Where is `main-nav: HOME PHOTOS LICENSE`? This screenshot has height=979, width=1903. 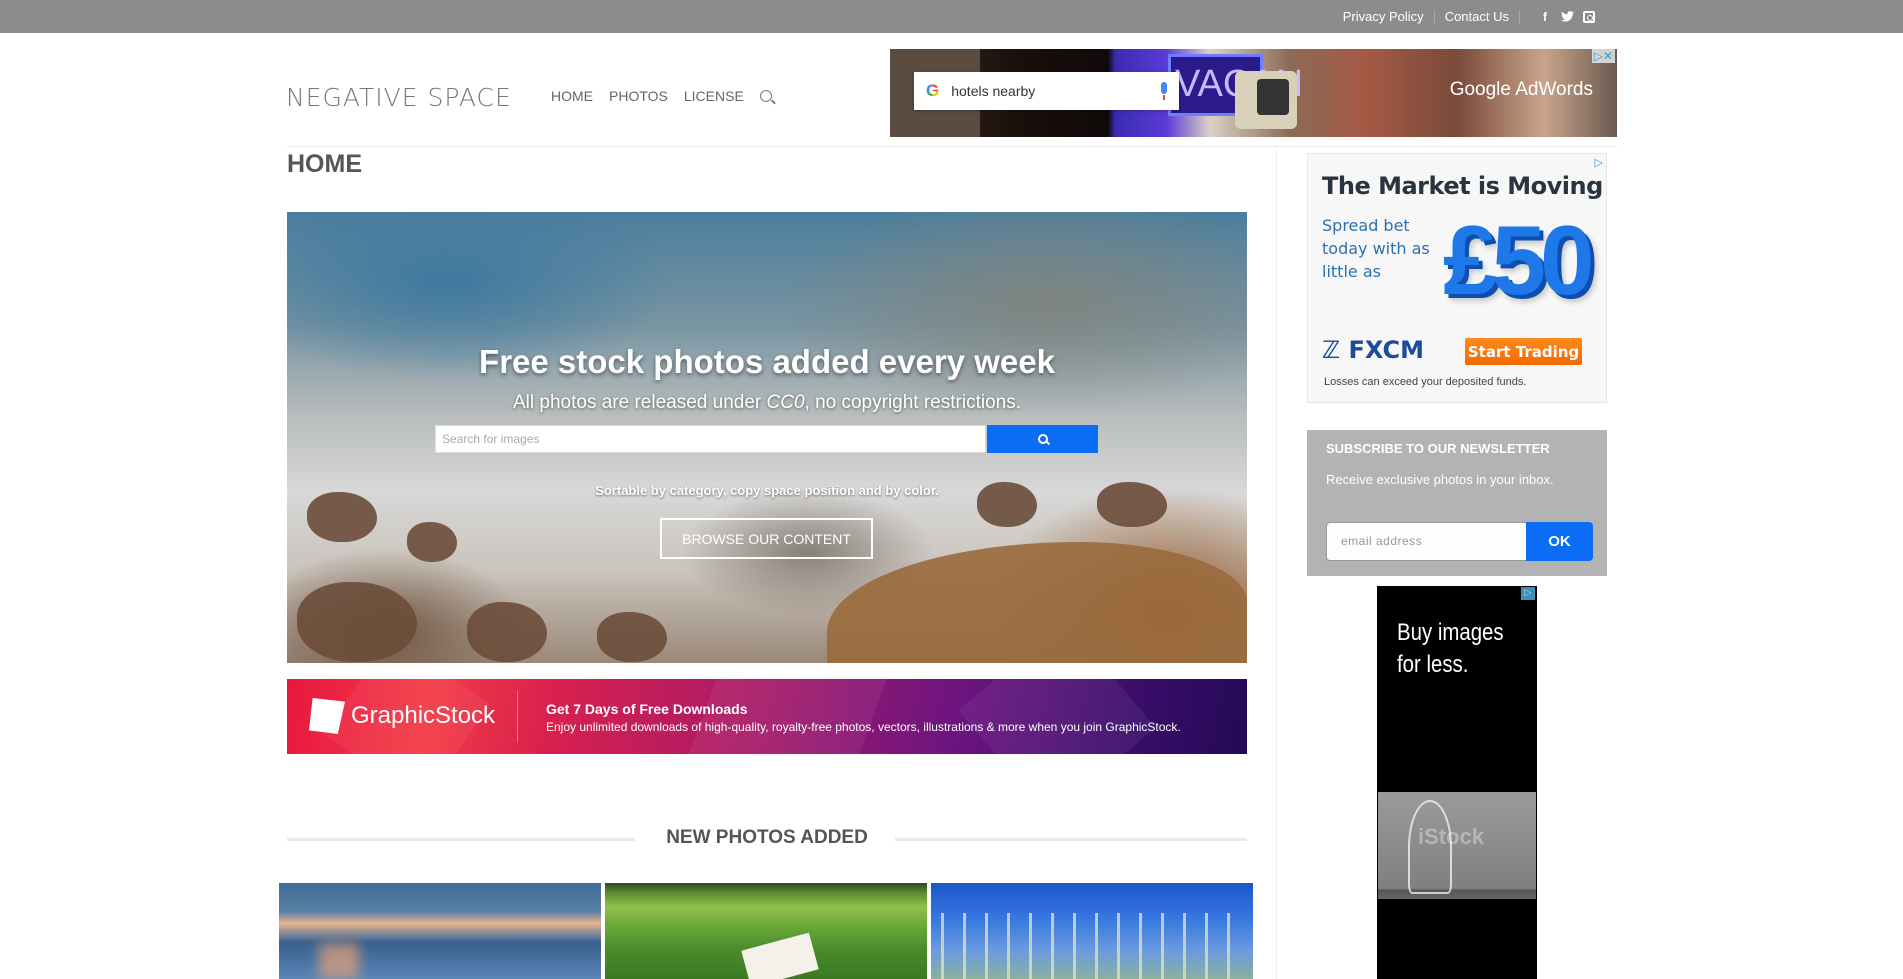 main-nav: HOME PHOTOS LICENSE is located at coordinates (661, 96).